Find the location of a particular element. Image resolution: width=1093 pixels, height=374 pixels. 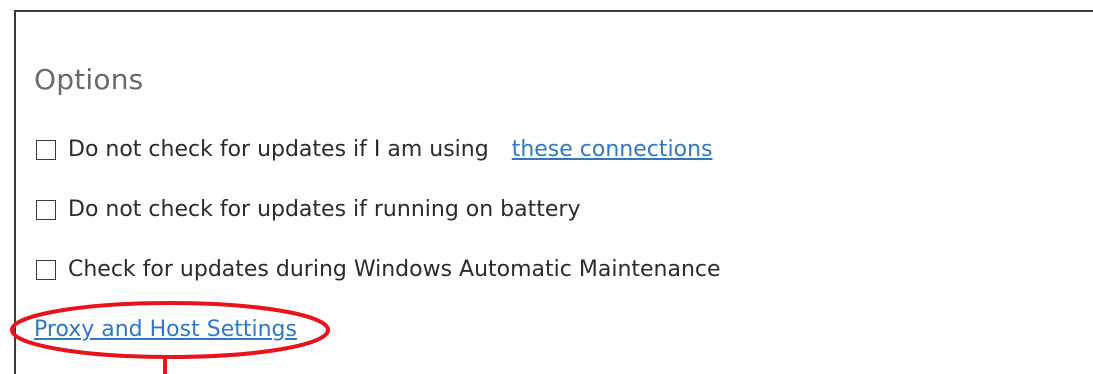

options-heading: Options is located at coordinates (89, 79).